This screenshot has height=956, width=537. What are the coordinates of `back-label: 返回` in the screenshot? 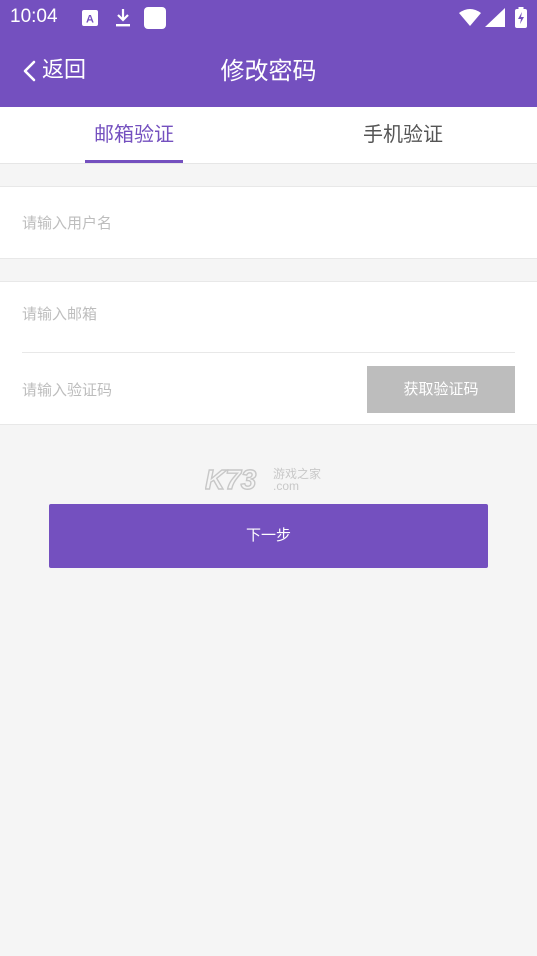 It's located at (64, 70).